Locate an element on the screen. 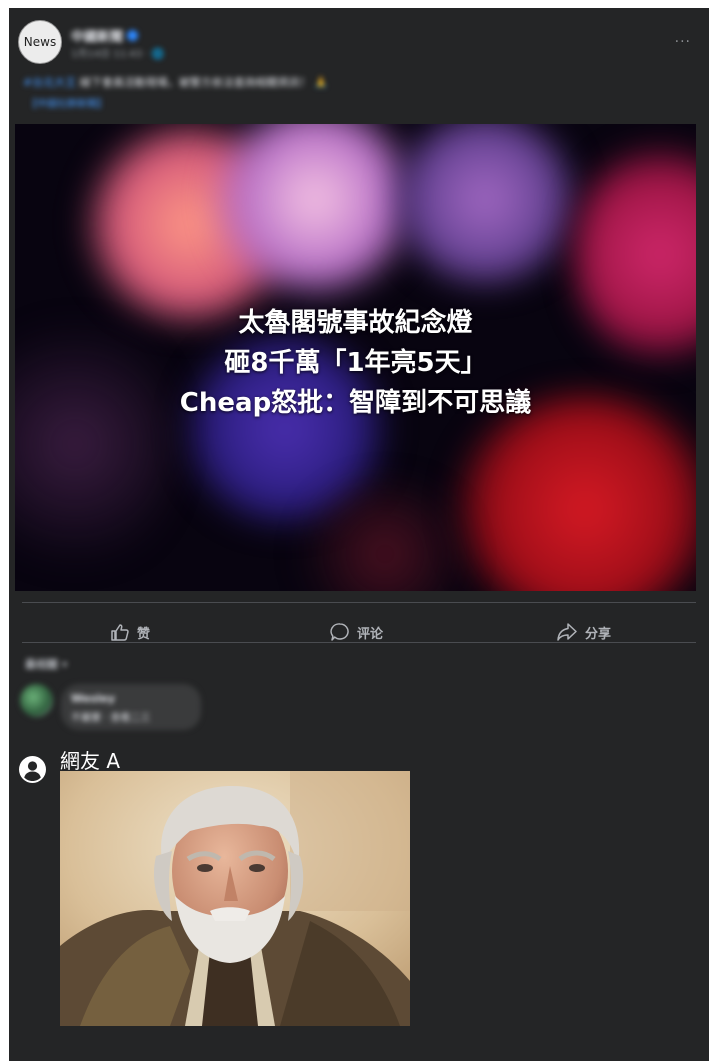 This screenshot has height=1061, width=717. page-avatar: News is located at coordinates (40, 42).